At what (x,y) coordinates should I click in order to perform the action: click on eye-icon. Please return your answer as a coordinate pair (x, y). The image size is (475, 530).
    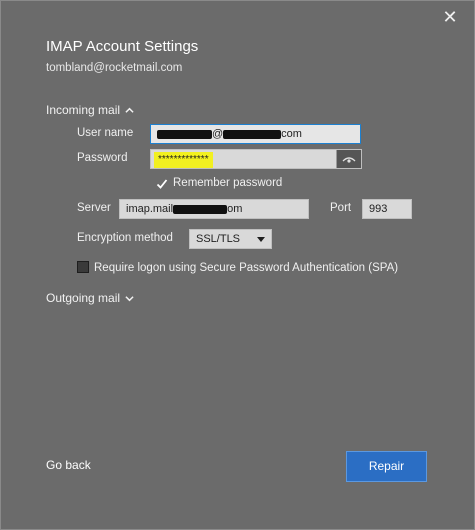
    Looking at the image, I should click on (349, 159).